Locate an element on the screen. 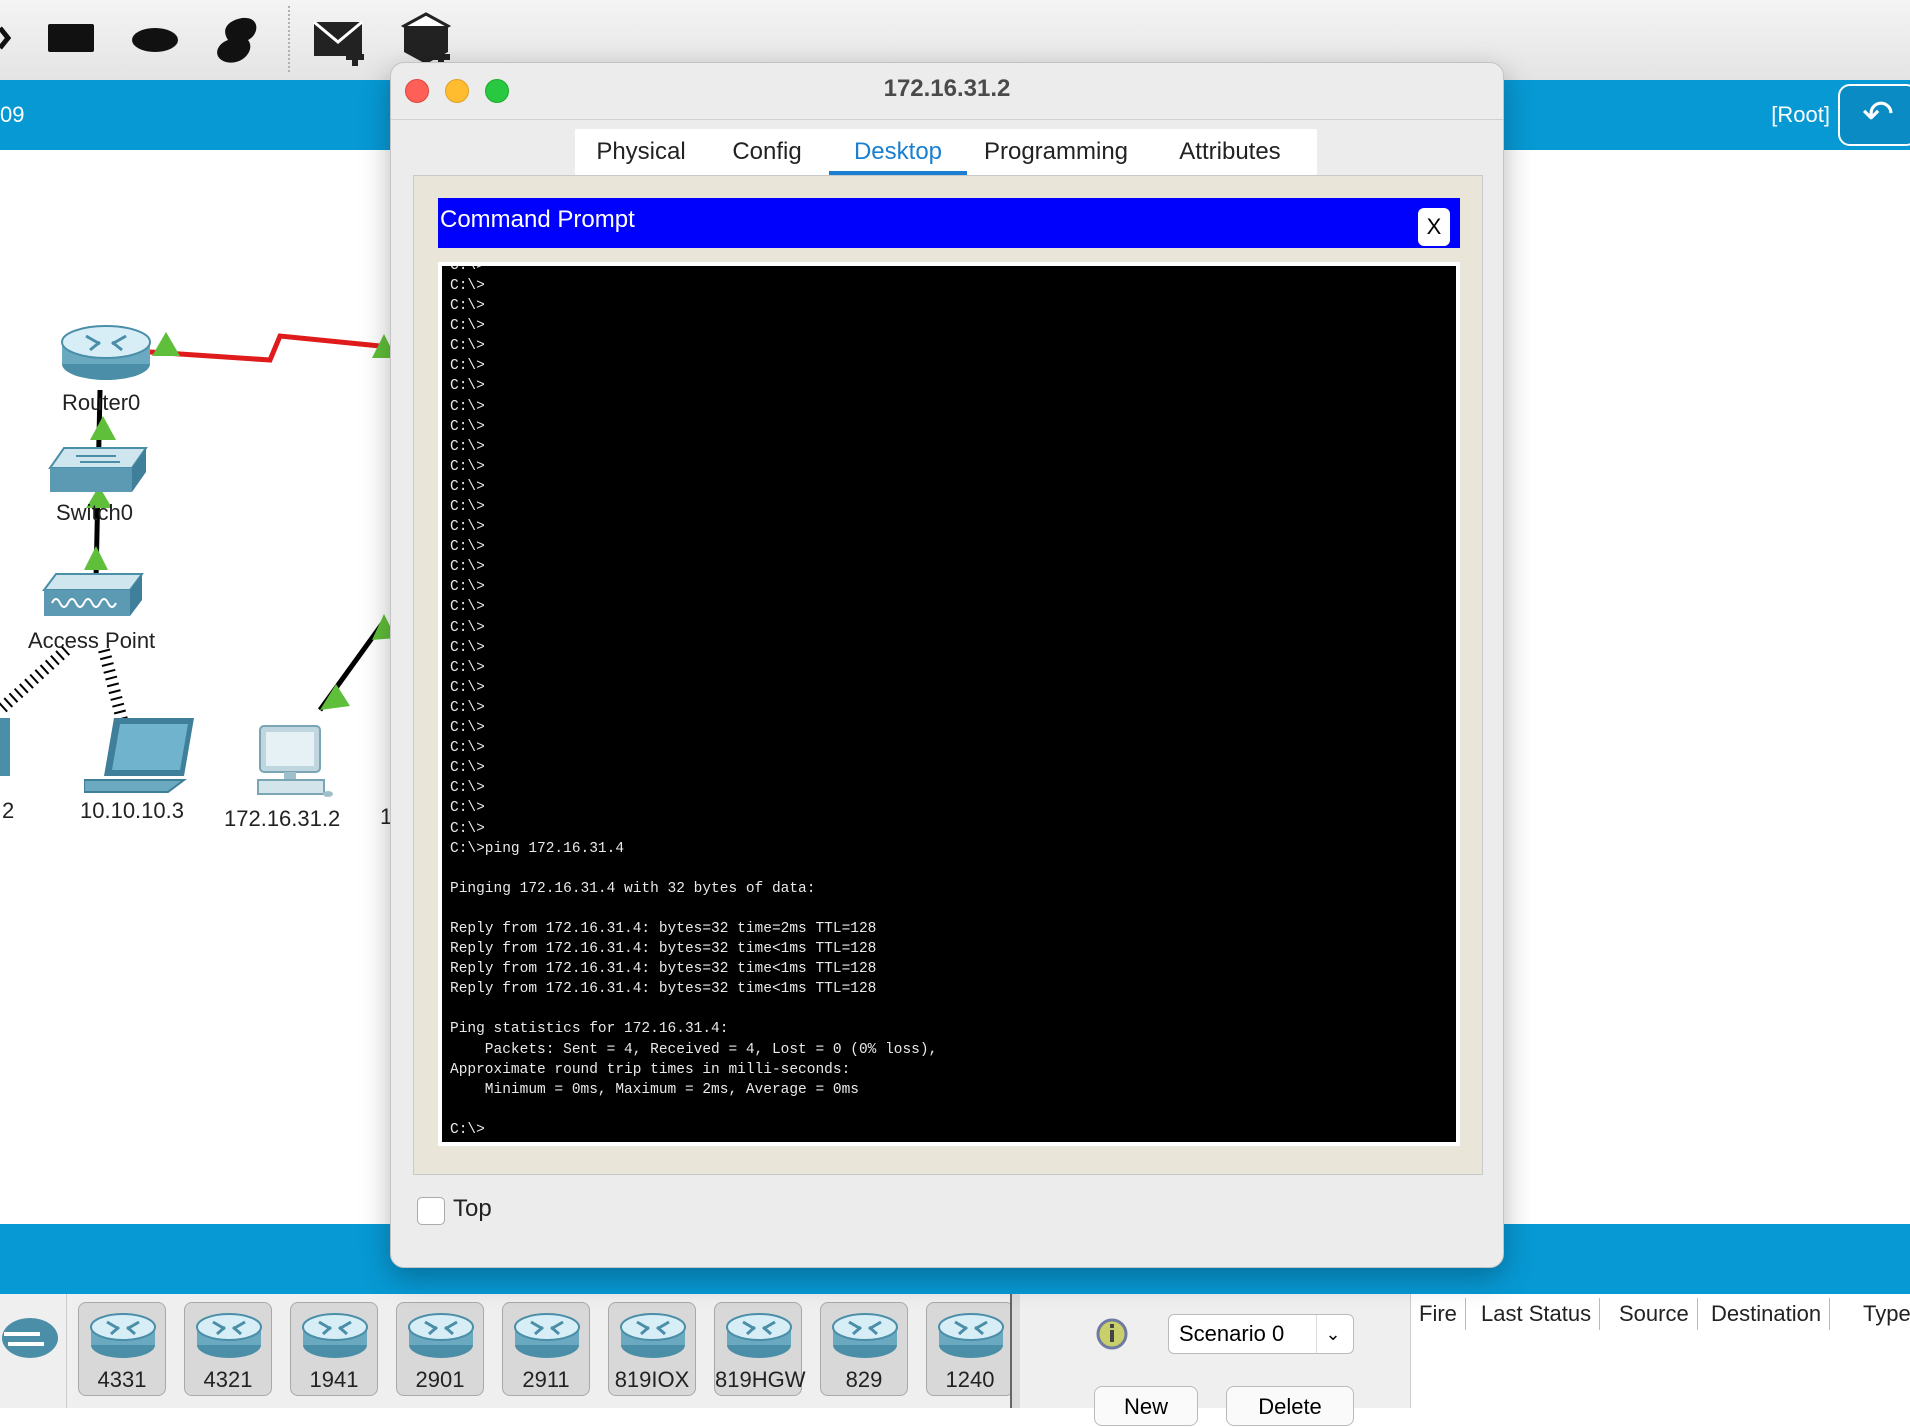 The height and width of the screenshot is (1427, 1910). device-model-label: 819HGW is located at coordinates (760, 1379).